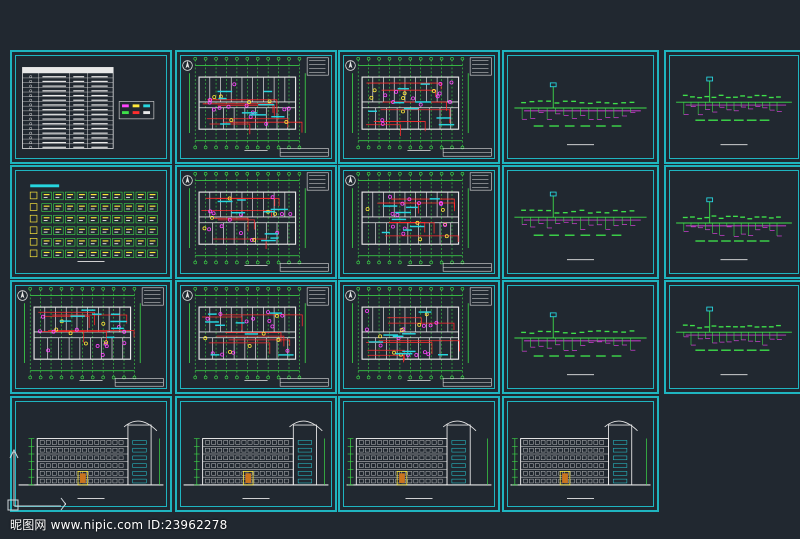 This screenshot has width=800, height=539. I want to click on symbol-grid-drawing, so click(93, 223).